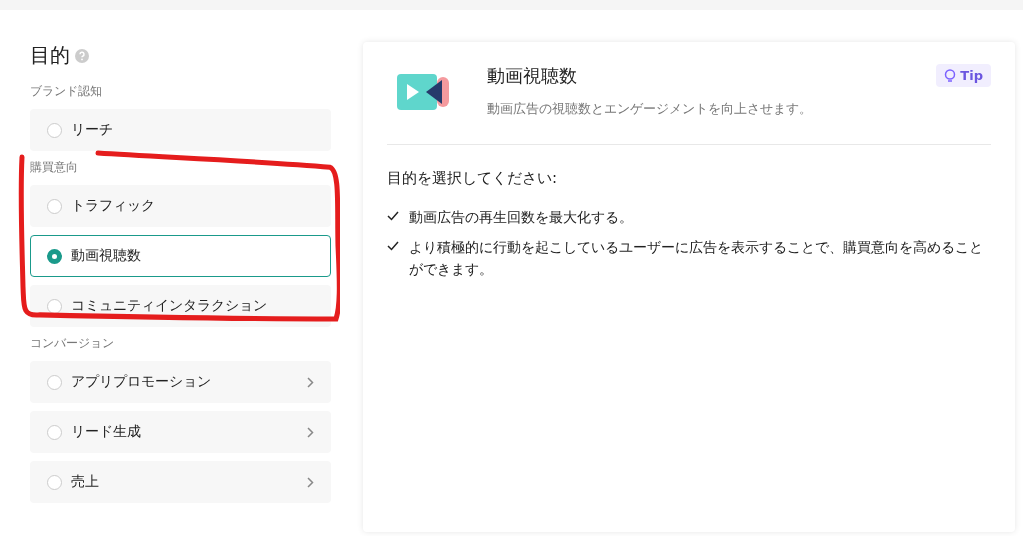 This screenshot has width=1023, height=536. What do you see at coordinates (54, 167) in the screenshot?
I see `group-label: 購買意向` at bounding box center [54, 167].